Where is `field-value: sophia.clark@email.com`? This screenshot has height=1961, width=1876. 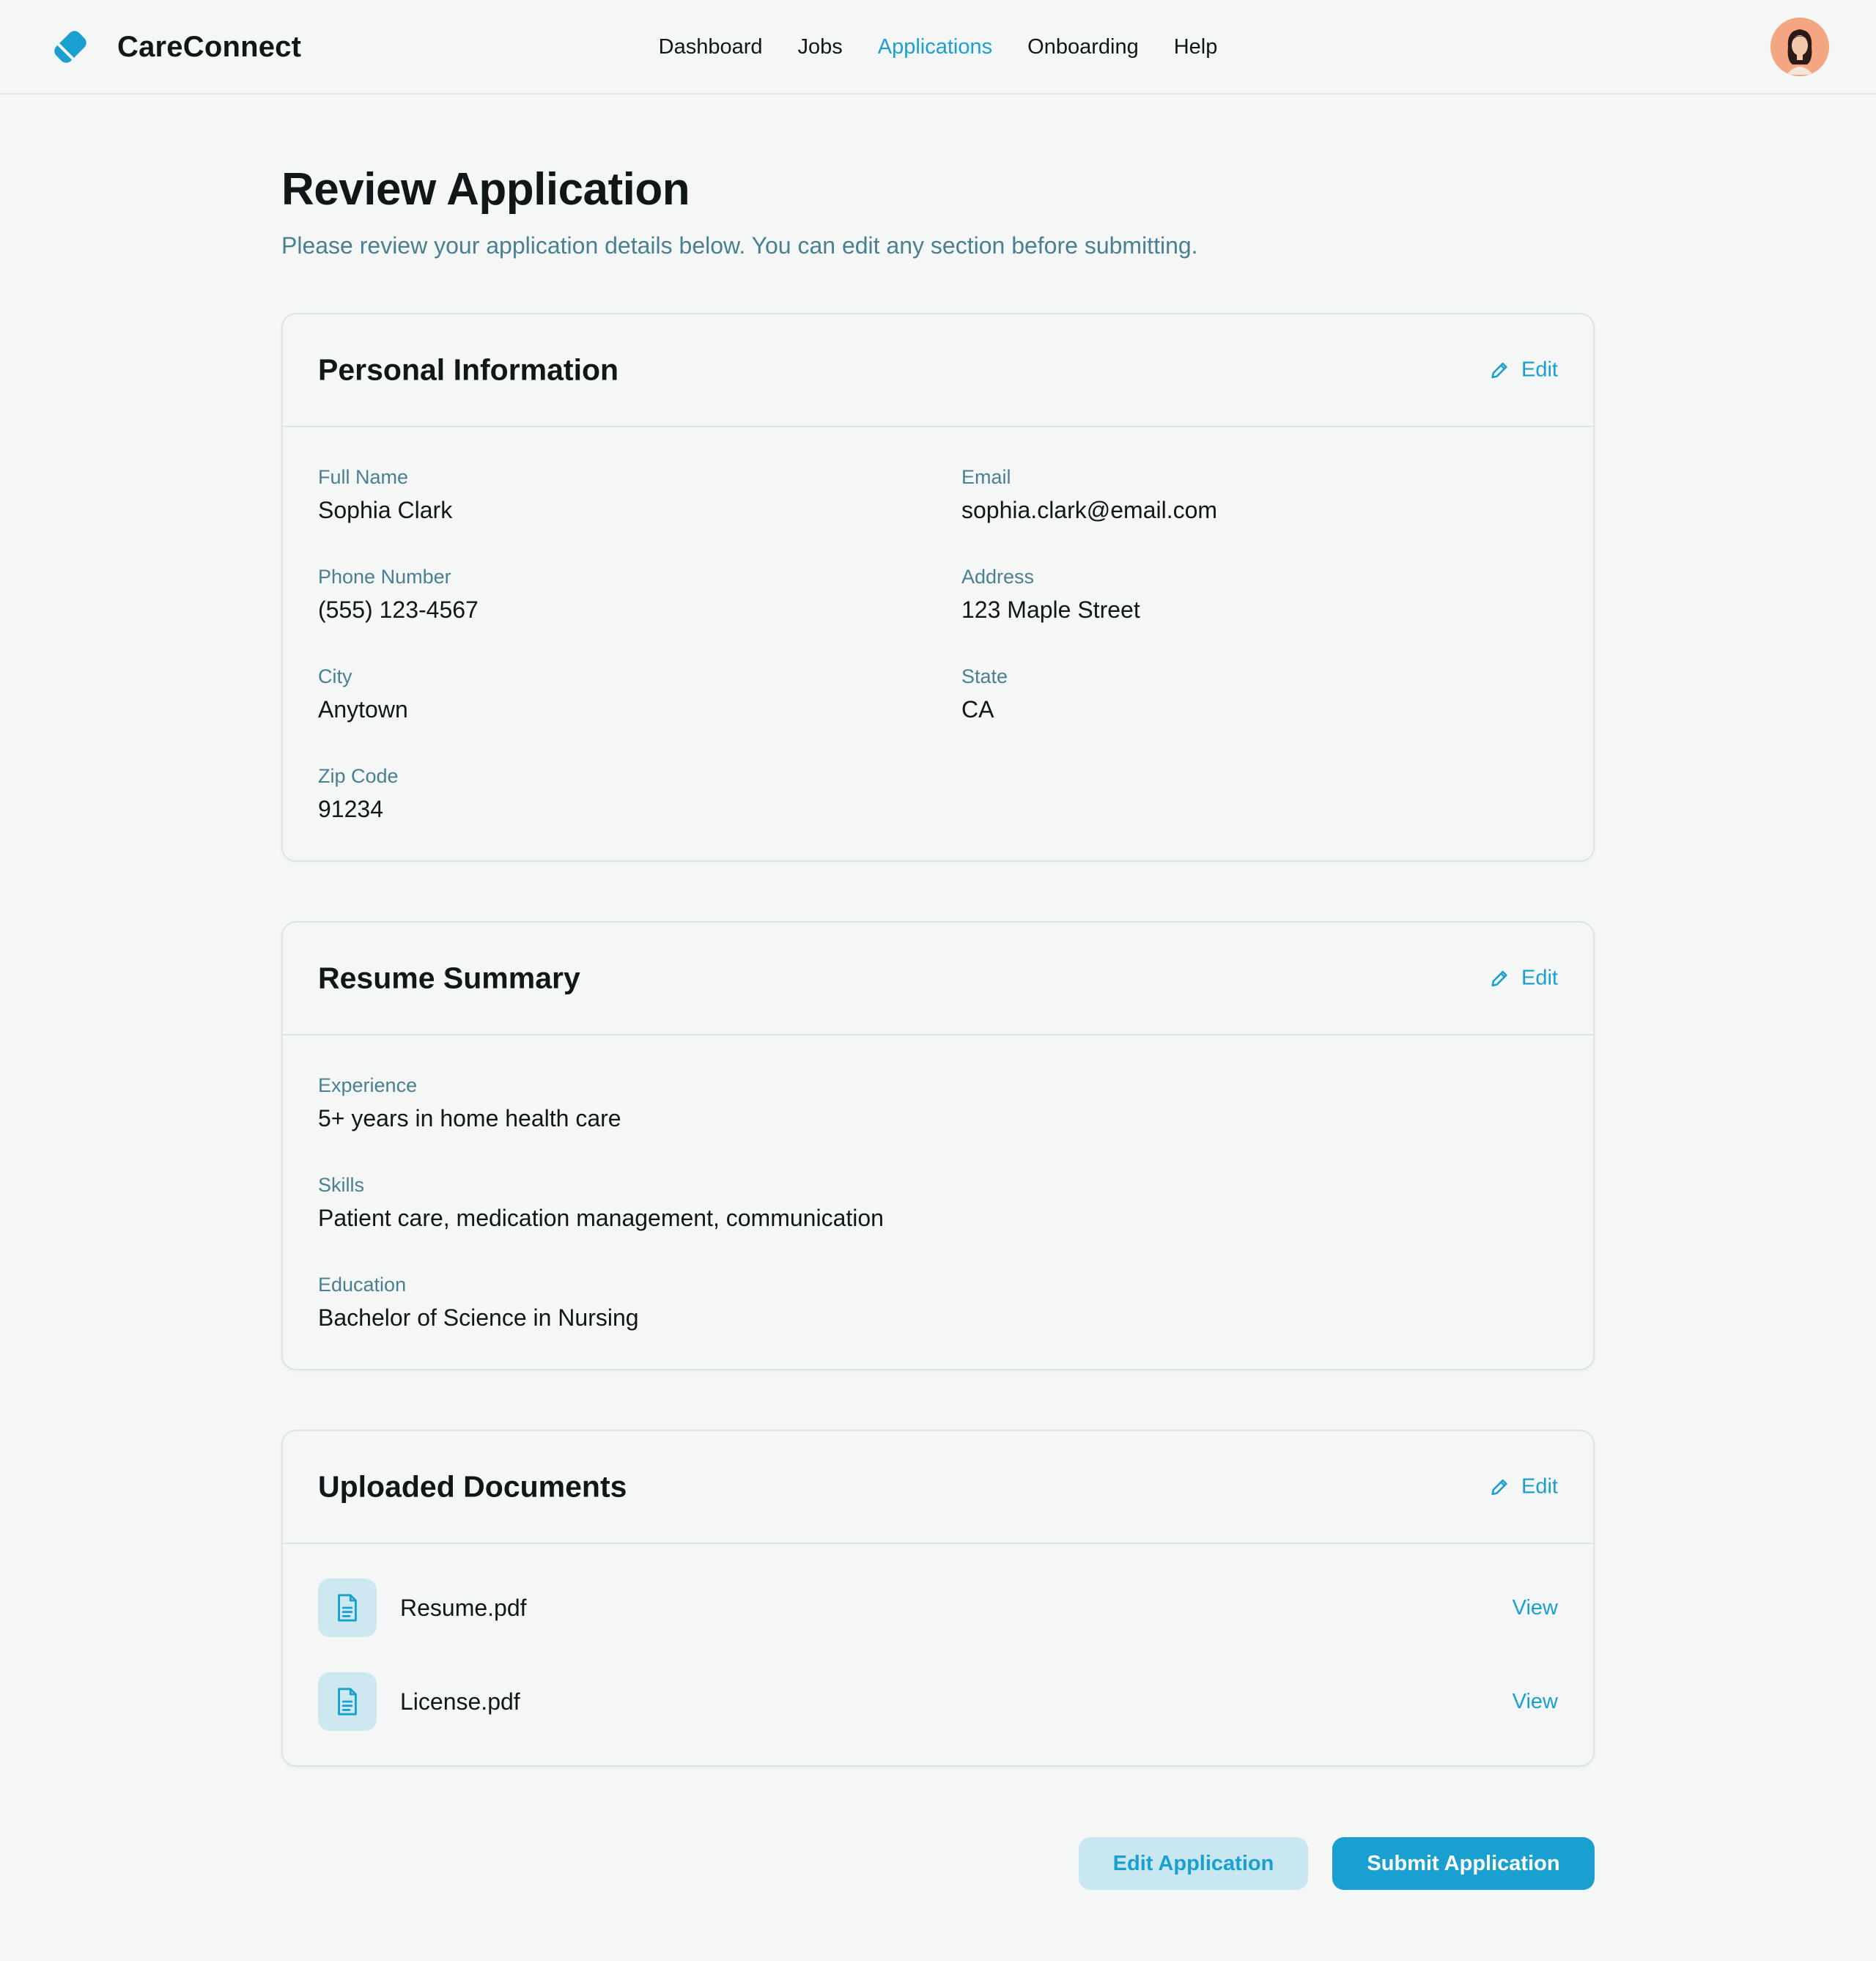 field-value: sophia.clark@email.com is located at coordinates (1089, 510).